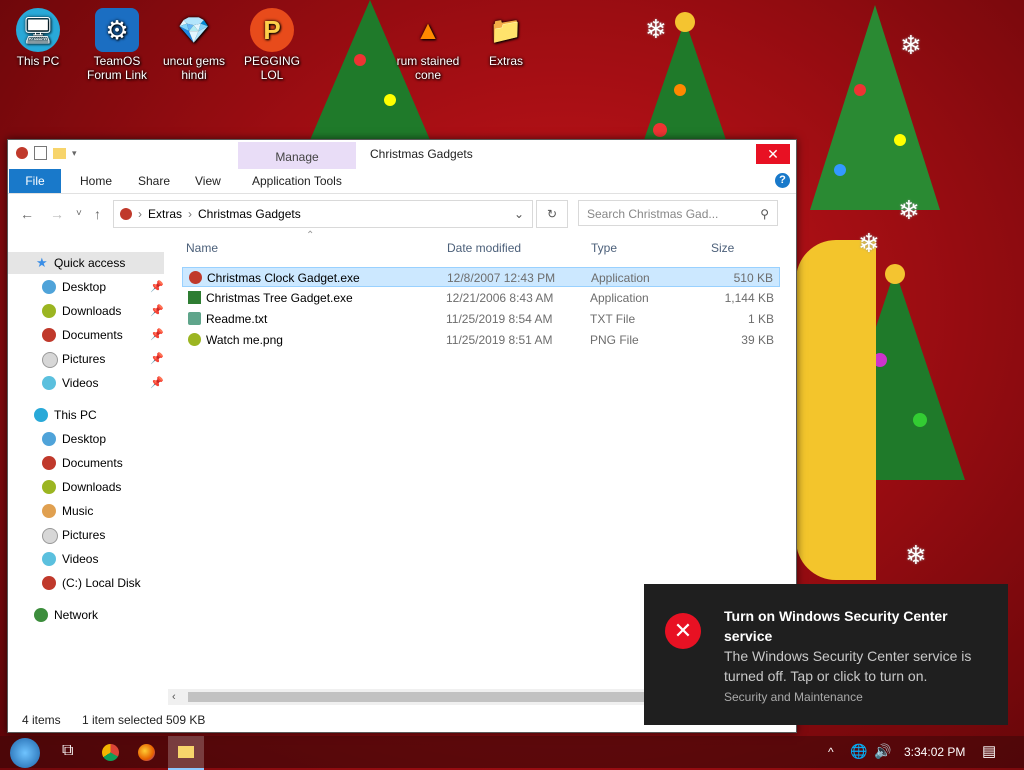 This screenshot has height=770, width=1024. I want to click on disk-icon, so click(49, 583).